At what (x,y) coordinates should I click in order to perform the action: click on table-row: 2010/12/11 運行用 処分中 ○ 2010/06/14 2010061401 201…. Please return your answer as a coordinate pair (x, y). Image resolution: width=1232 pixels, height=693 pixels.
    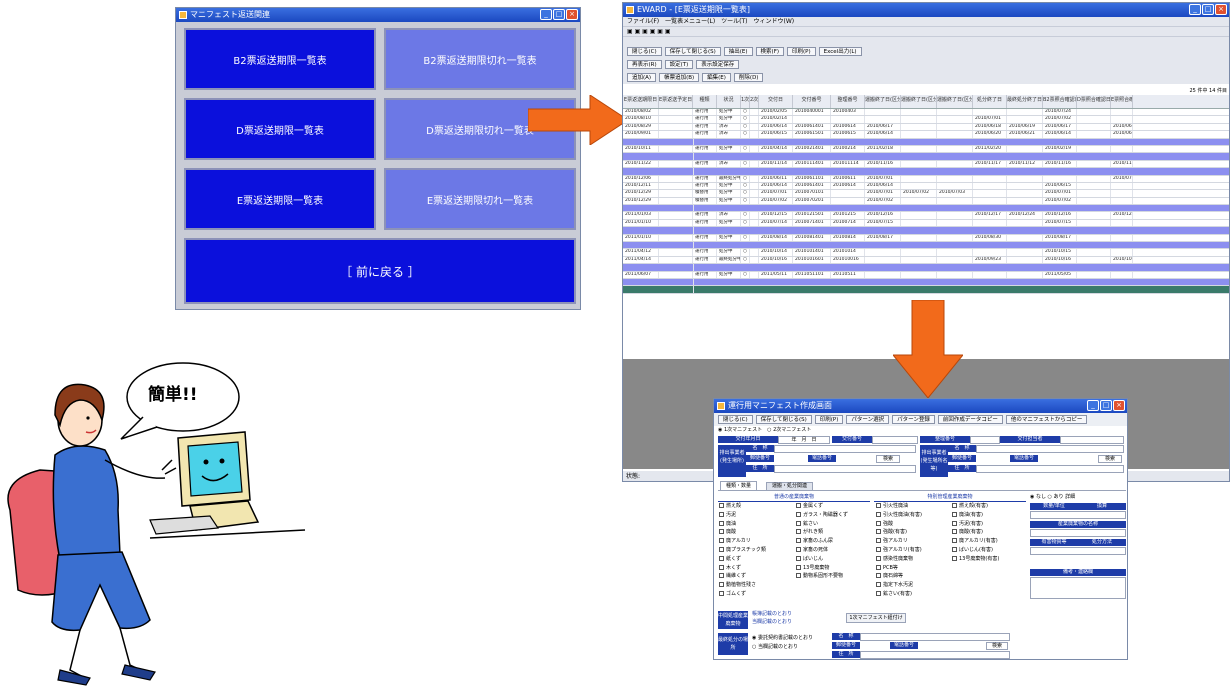
    Looking at the image, I should click on (926, 186).